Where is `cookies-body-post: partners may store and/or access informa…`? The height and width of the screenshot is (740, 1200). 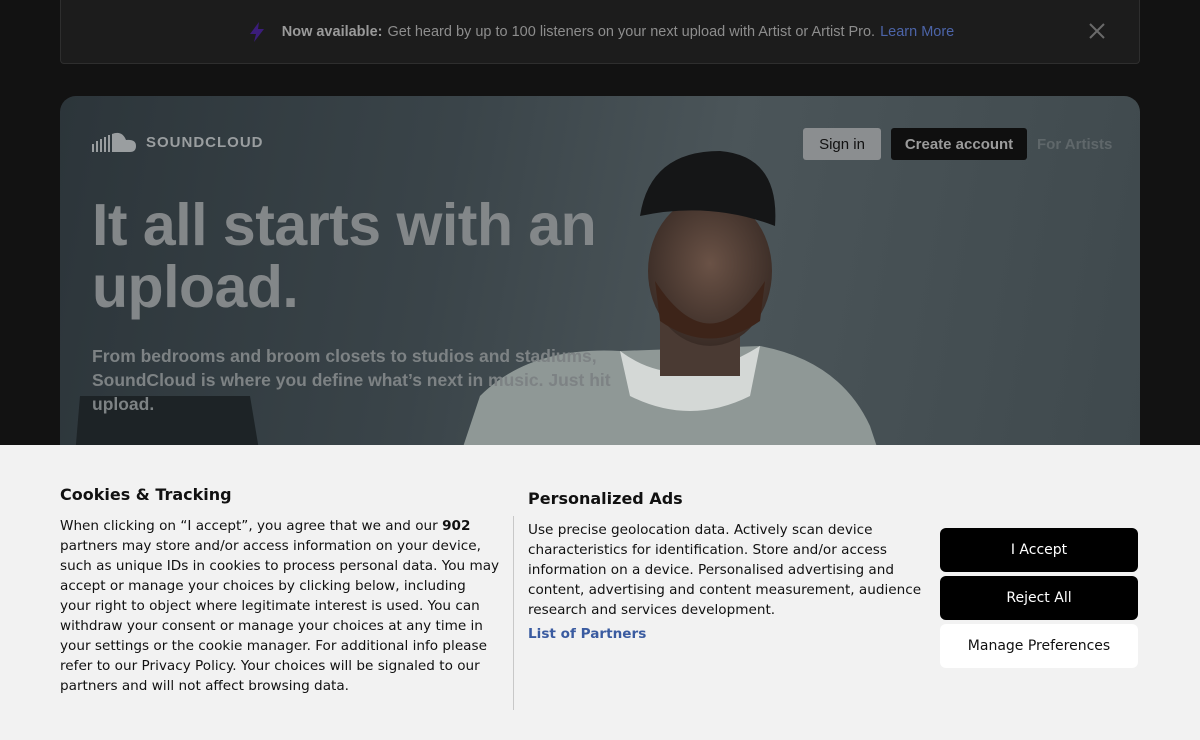
cookies-body-post: partners may store and/or access informa… is located at coordinates (280, 616).